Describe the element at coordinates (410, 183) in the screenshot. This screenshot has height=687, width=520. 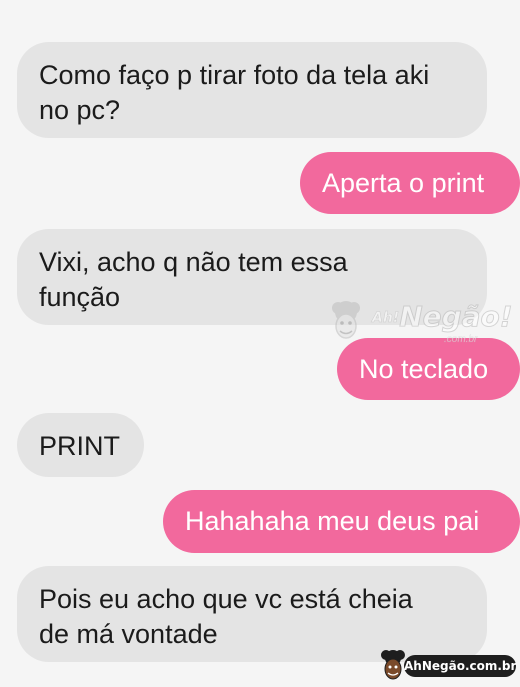
I see `sent-message-bubble: Aperta o print` at that location.